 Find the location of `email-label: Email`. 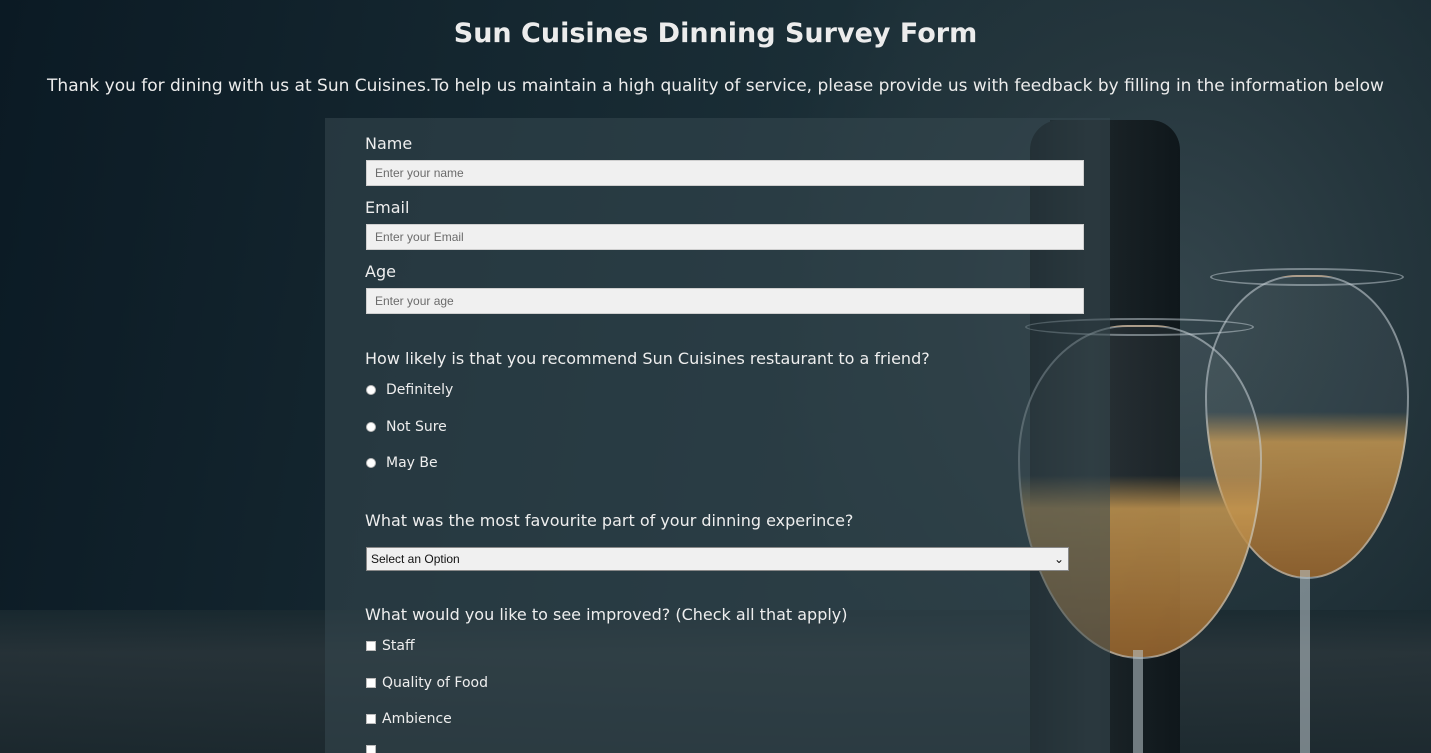

email-label: Email is located at coordinates (387, 207).